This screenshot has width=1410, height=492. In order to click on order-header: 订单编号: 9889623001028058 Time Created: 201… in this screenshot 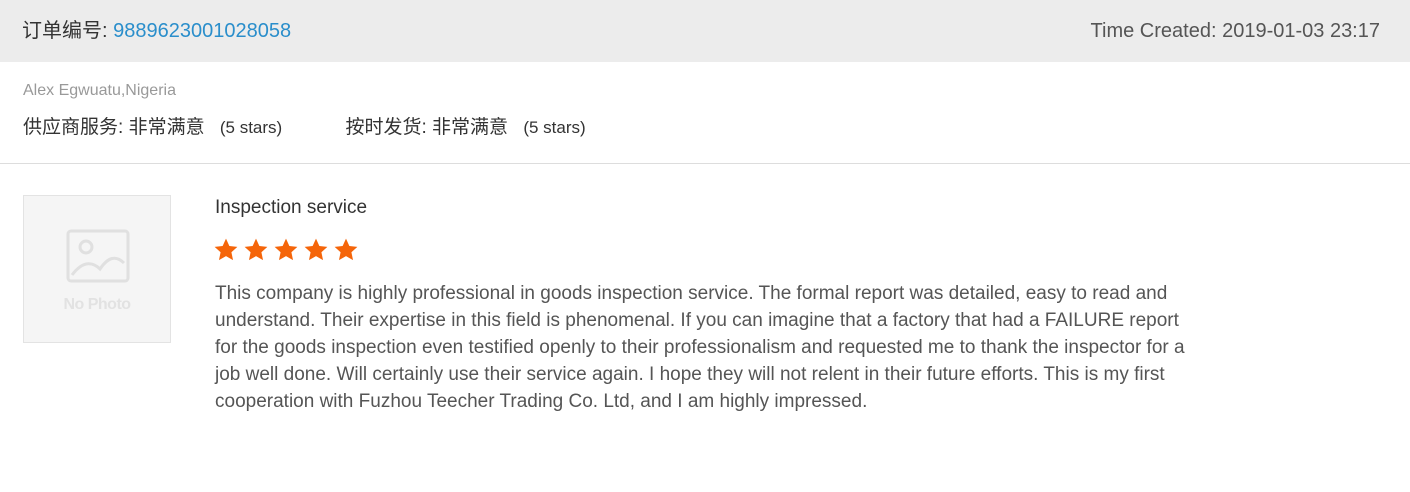, I will do `click(705, 31)`.